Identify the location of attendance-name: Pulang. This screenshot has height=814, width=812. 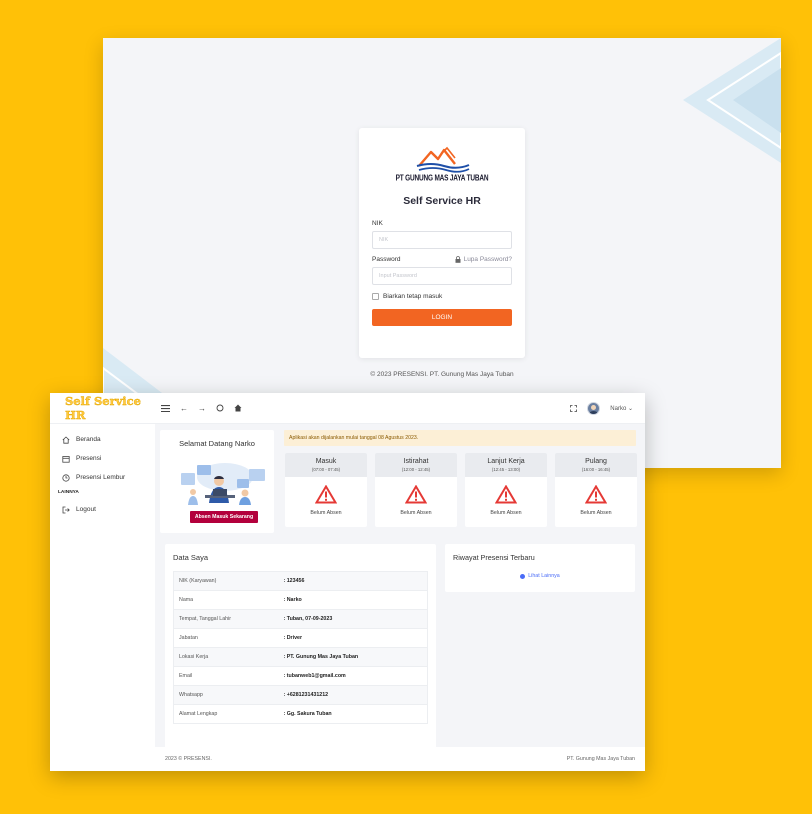
(596, 461).